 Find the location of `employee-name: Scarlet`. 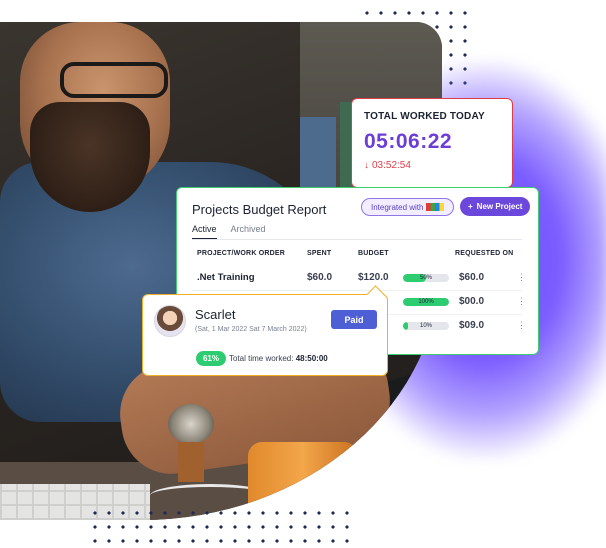

employee-name: Scarlet is located at coordinates (215, 314).